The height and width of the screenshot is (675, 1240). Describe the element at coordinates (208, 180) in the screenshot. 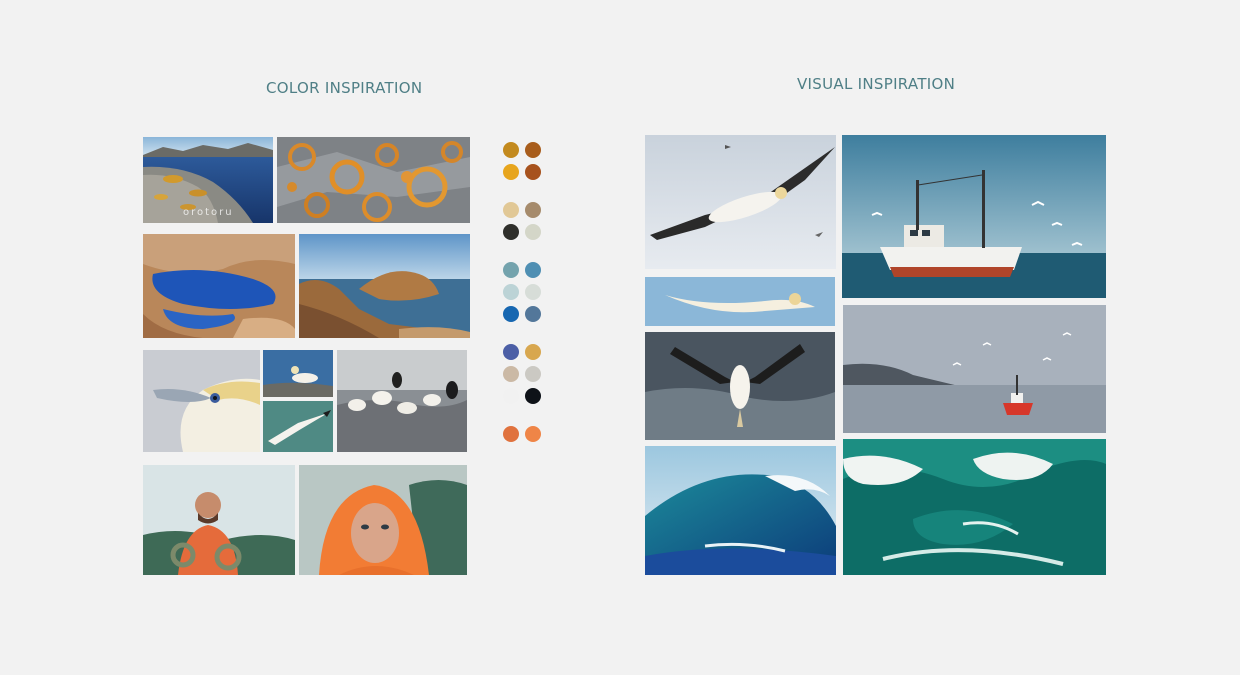

I see `rocky-lake-photo: orotoru` at that location.